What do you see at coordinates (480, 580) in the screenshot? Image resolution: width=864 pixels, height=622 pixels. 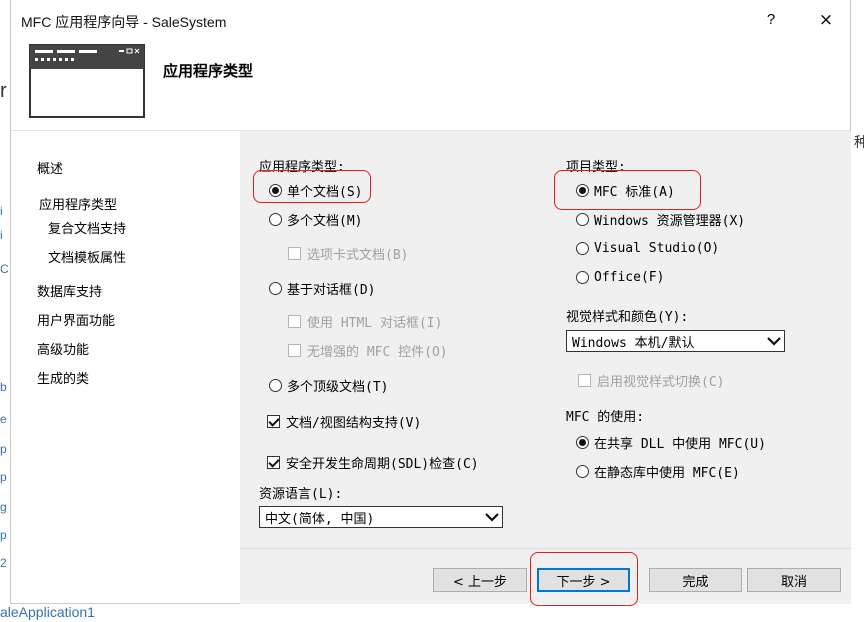 I see `previous-button: < 上一步` at bounding box center [480, 580].